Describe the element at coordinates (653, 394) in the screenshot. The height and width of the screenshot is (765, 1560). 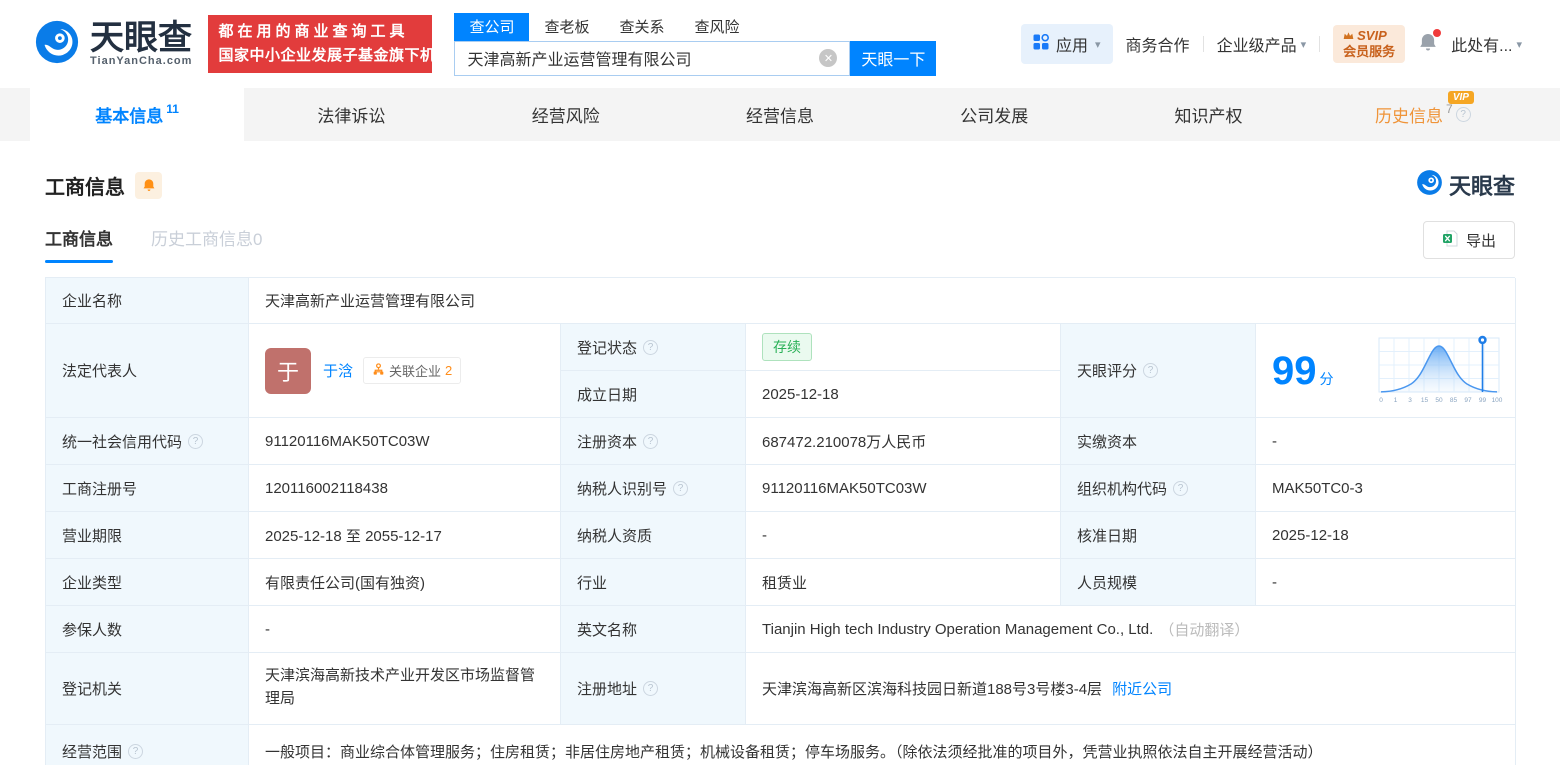
I see `field-label-establish-date: 成立日期` at that location.